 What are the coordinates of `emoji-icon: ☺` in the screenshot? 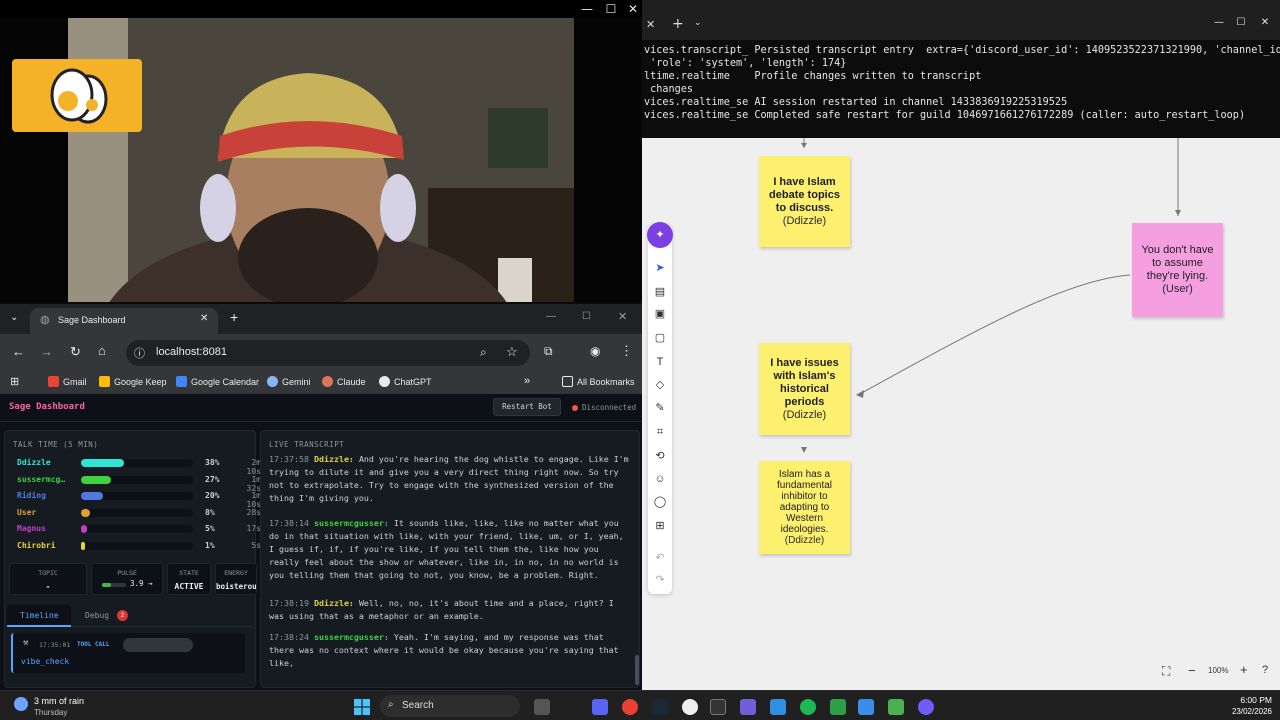 It's located at (660, 479).